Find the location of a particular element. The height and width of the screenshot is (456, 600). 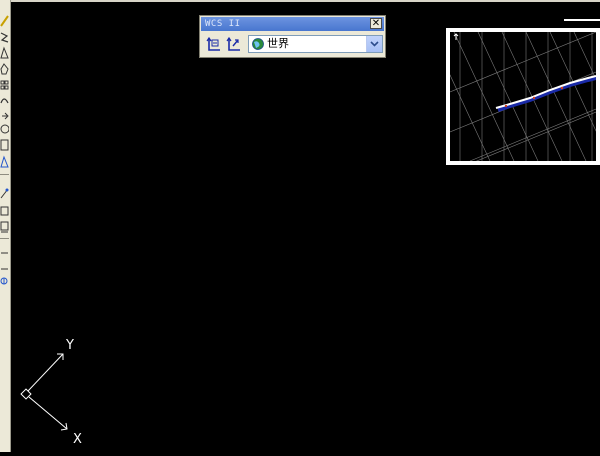

text-icon is located at coordinates (4, 281).